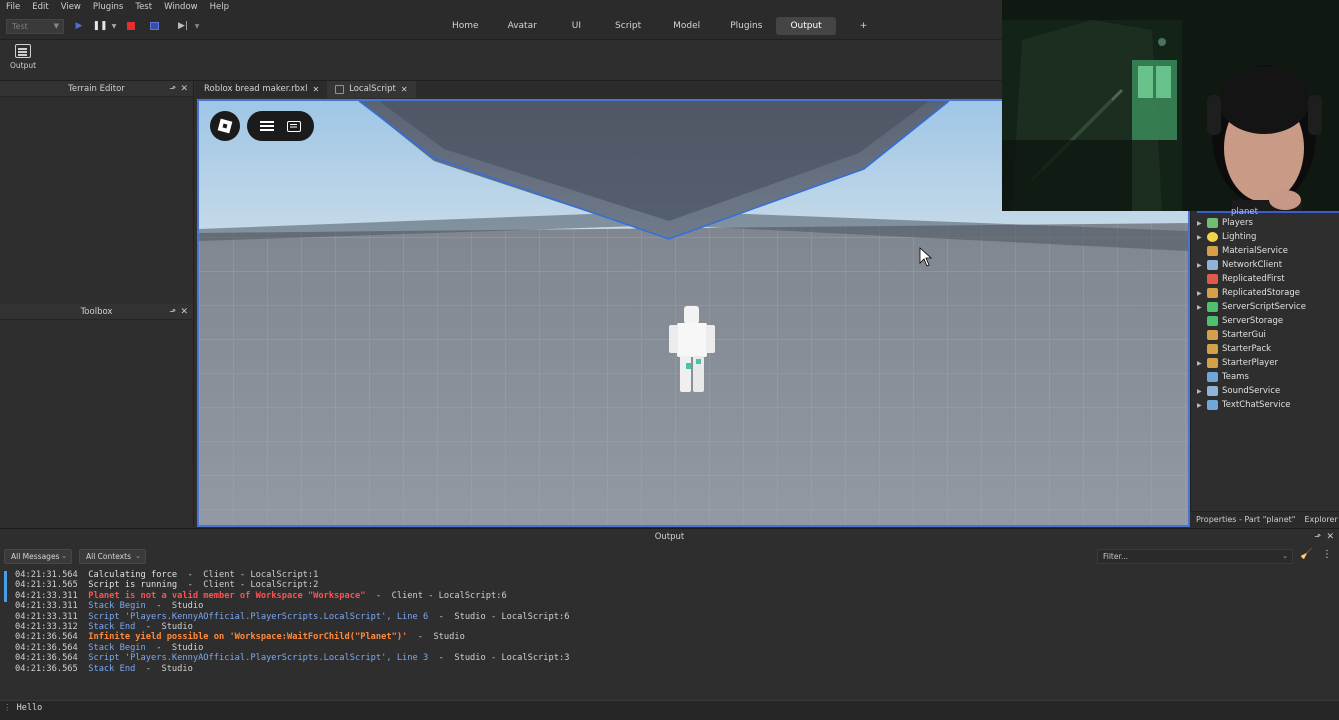 Image resolution: width=1339 pixels, height=720 pixels. What do you see at coordinates (1242, 251) in the screenshot?
I see `explorer-item-material-service: MaterialService` at bounding box center [1242, 251].